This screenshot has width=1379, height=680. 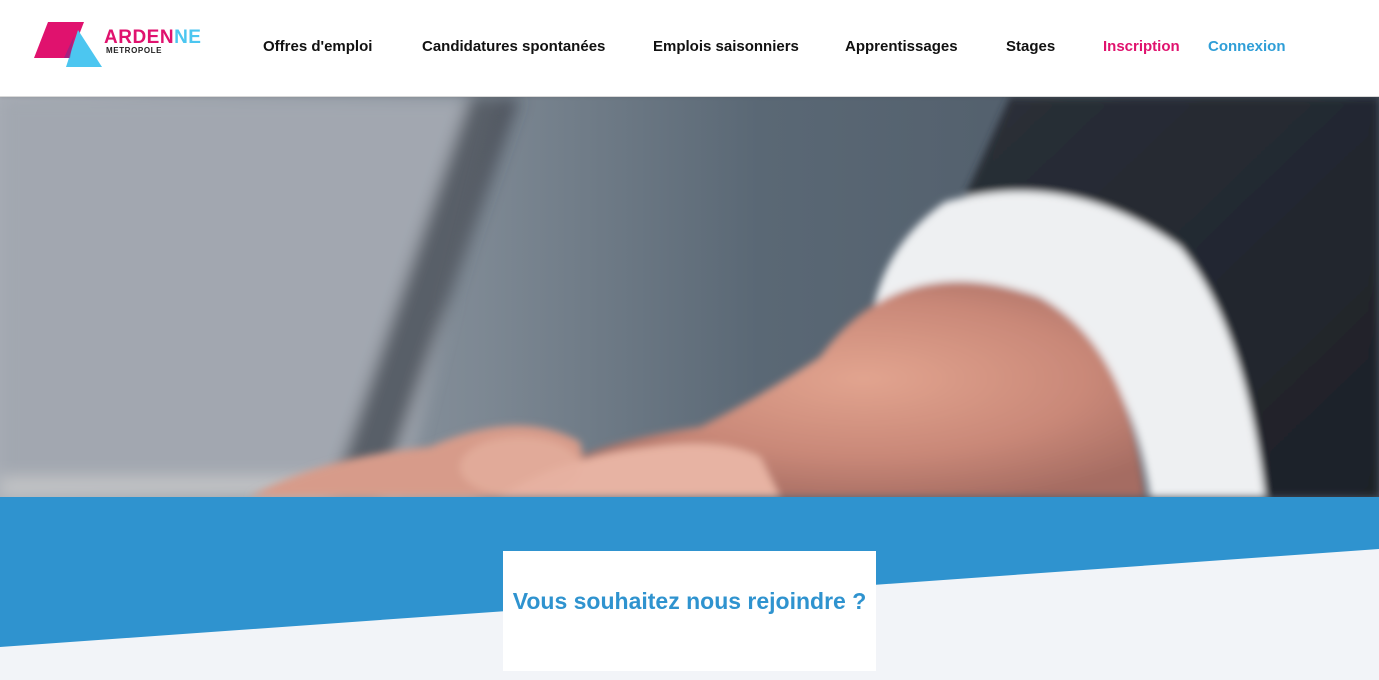 What do you see at coordinates (901, 46) in the screenshot?
I see `nav-apprentissages: Apprentissages` at bounding box center [901, 46].